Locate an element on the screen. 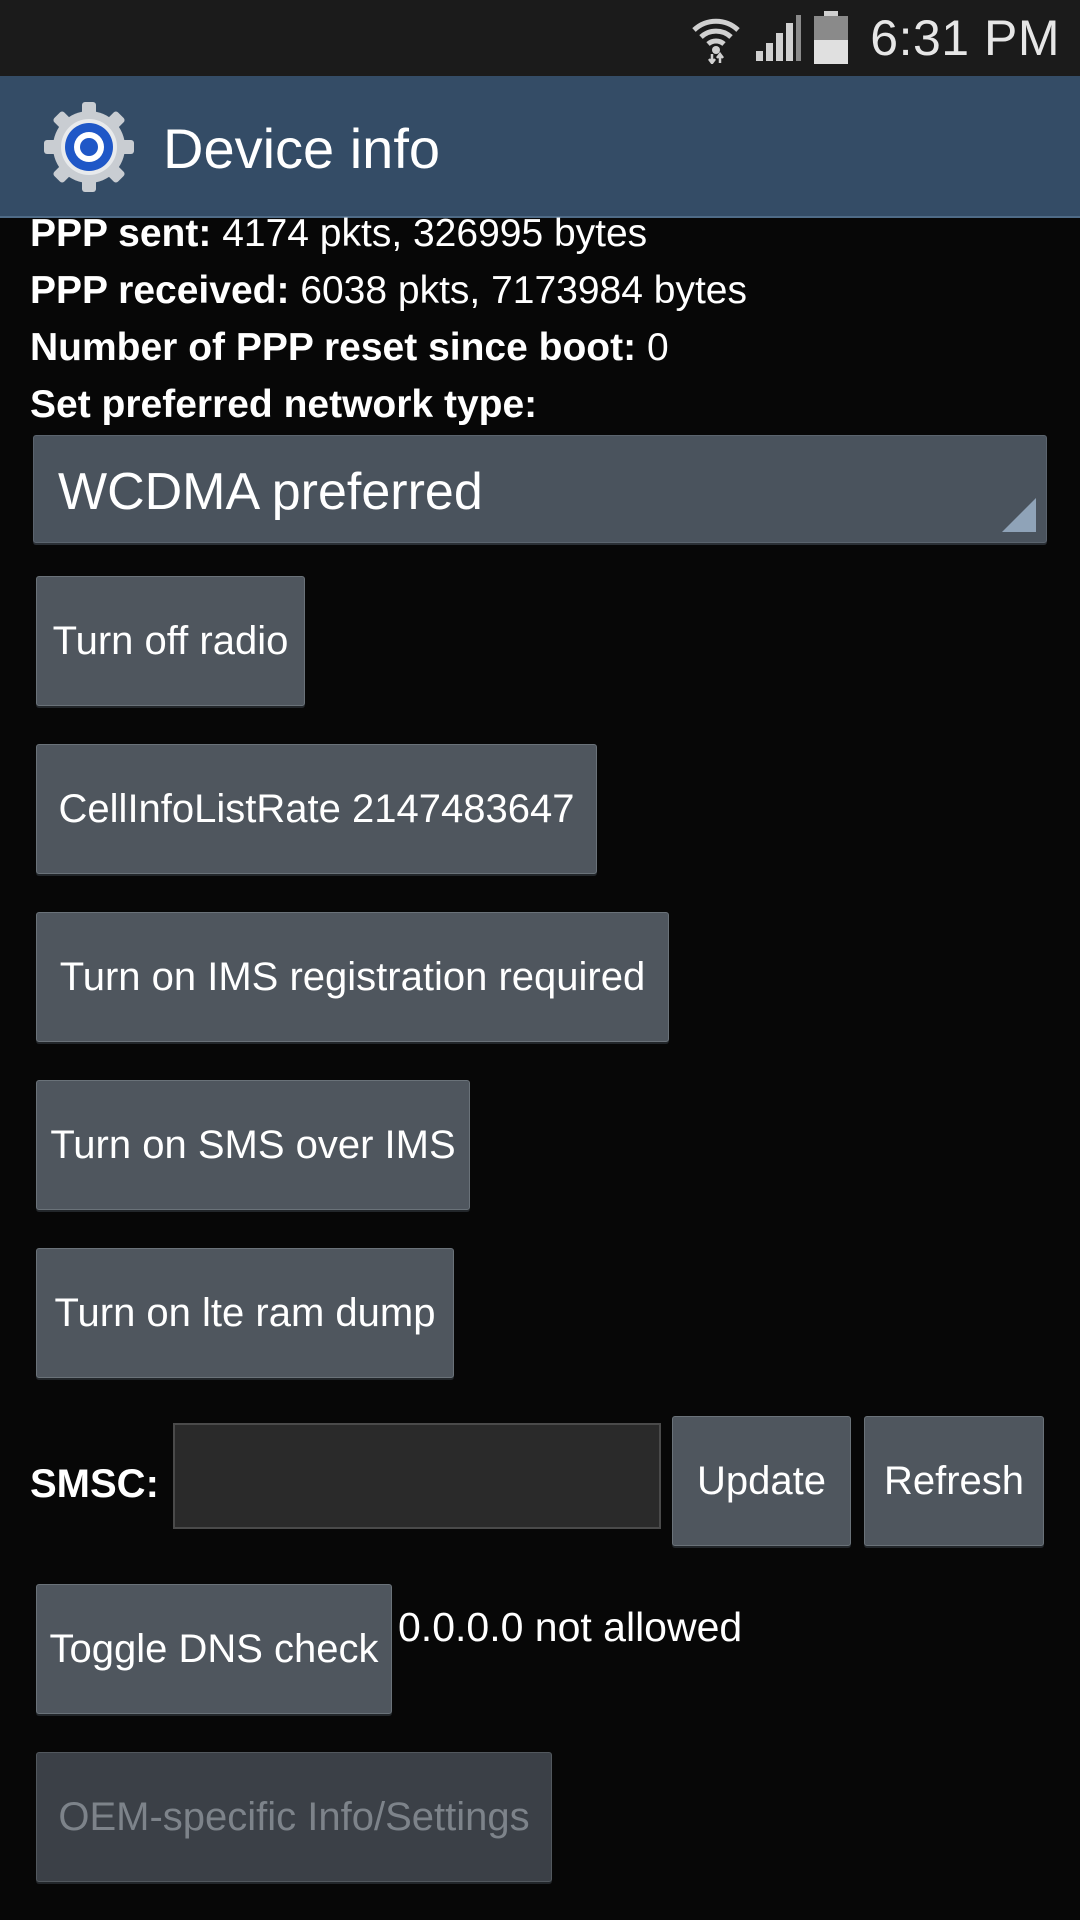 The height and width of the screenshot is (1920, 1080). page-title: Device info is located at coordinates (302, 148).